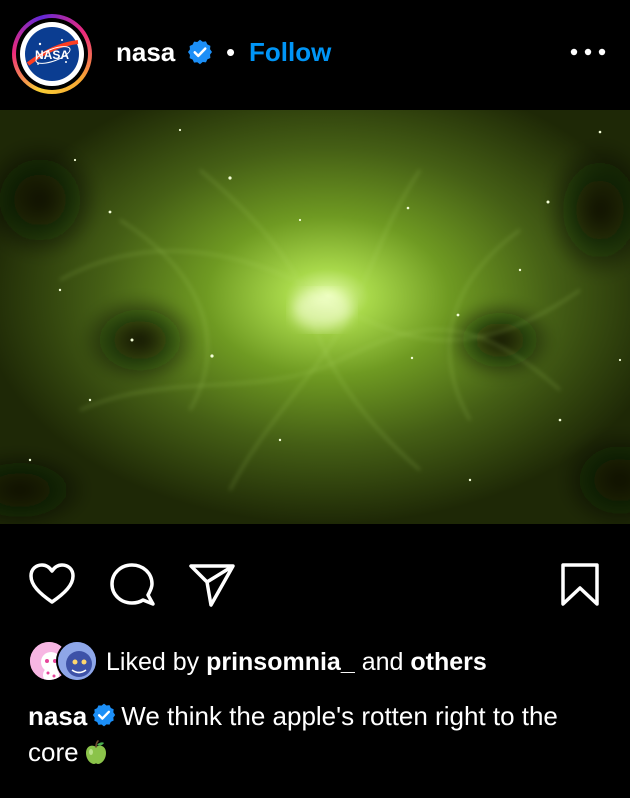 Image resolution: width=630 pixels, height=798 pixels. Describe the element at coordinates (448, 662) in the screenshot. I see `likes-others-link: others` at that location.